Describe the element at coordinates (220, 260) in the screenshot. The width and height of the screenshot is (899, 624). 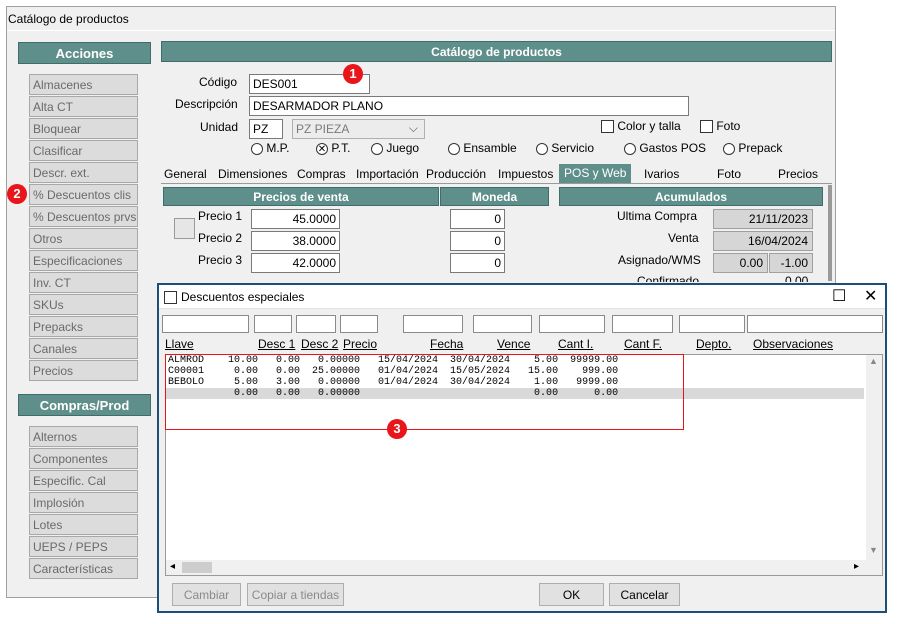
I see `precio3-label: Precio 3` at that location.